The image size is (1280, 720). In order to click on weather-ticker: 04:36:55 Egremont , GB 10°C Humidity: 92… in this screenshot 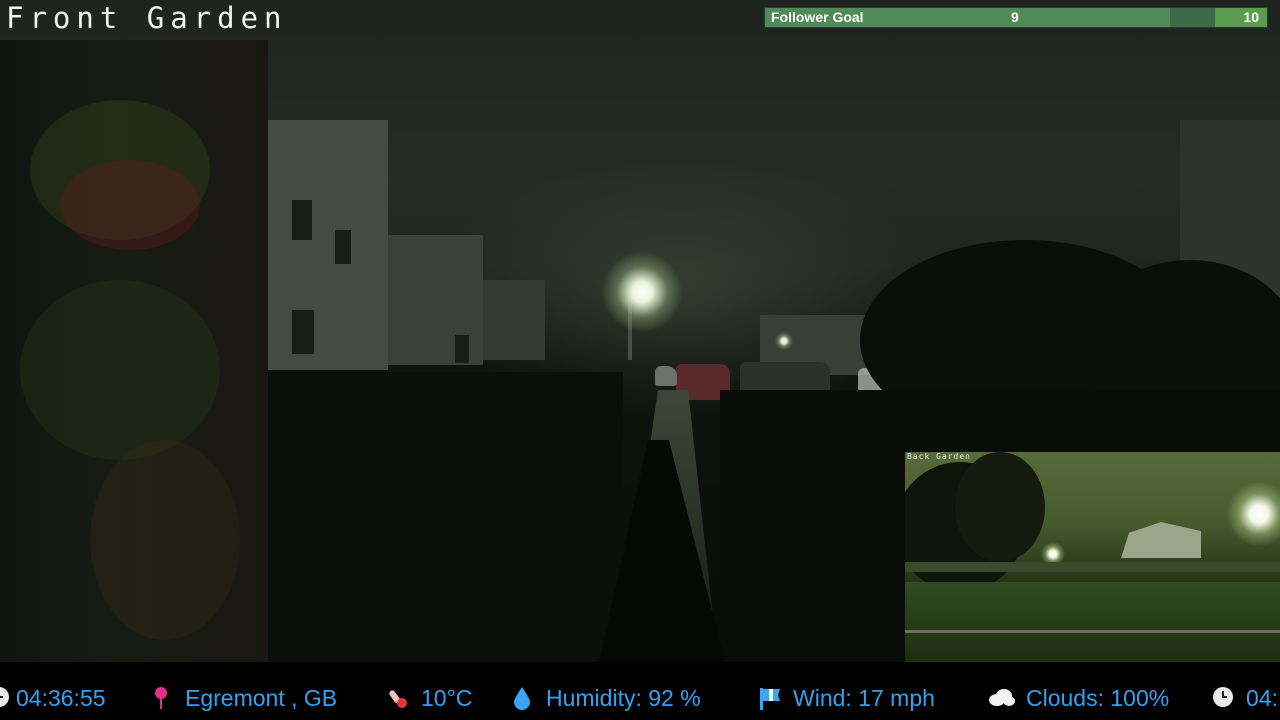, I will do `click(640, 691)`.